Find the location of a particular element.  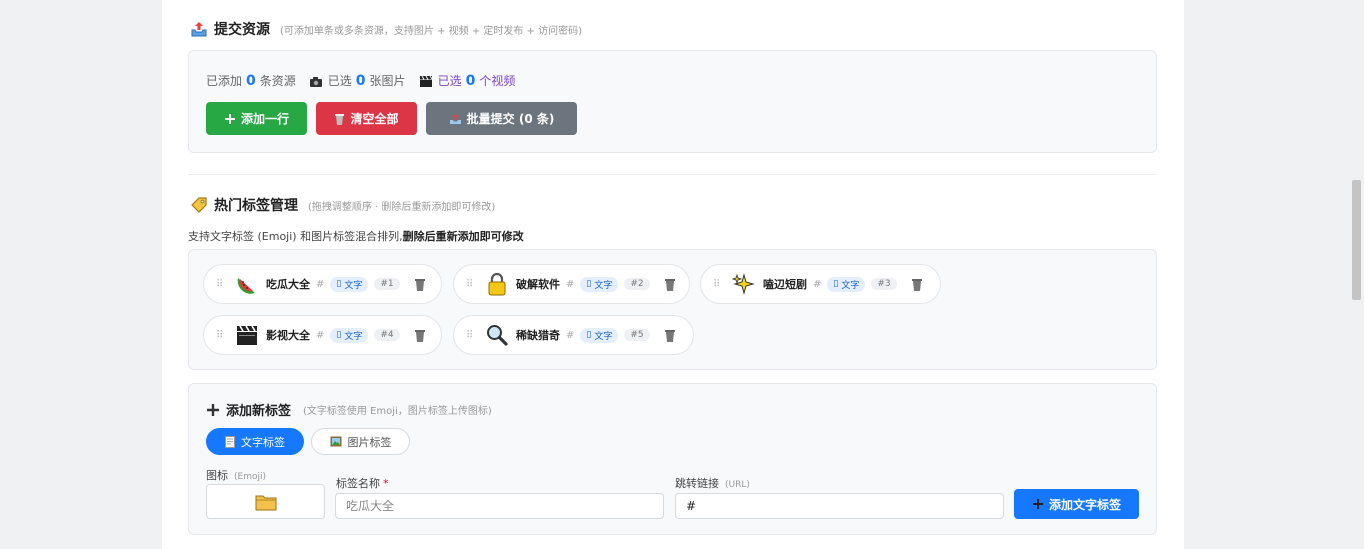

add-row-label: 添加一行 is located at coordinates (264, 119).